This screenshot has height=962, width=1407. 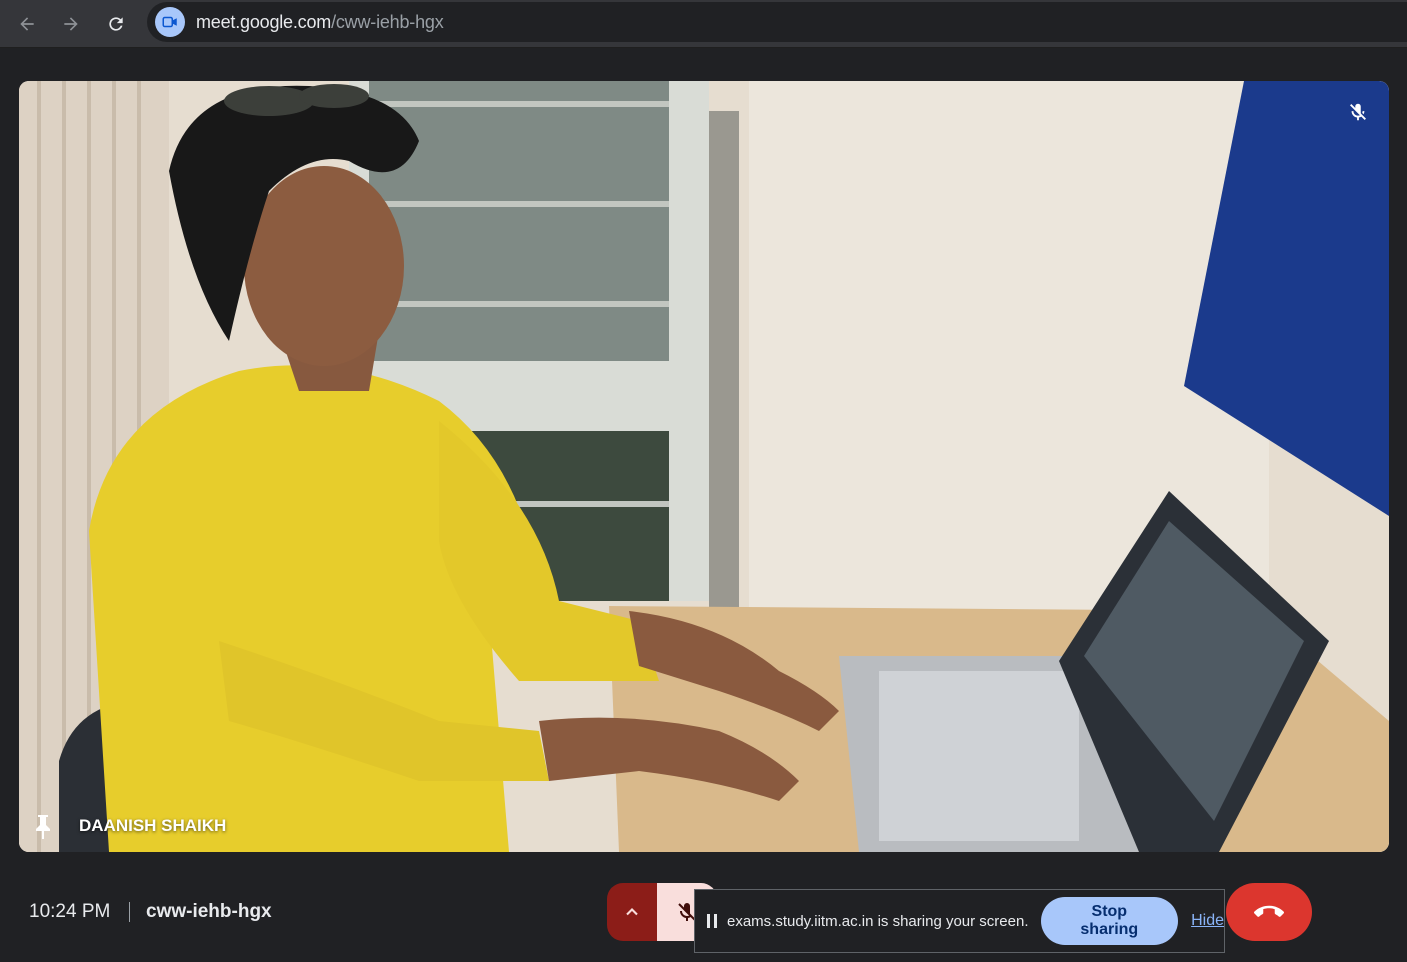 I want to click on address-bar: meet.google.com/cww-iehb-hgx, so click(x=777, y=22).